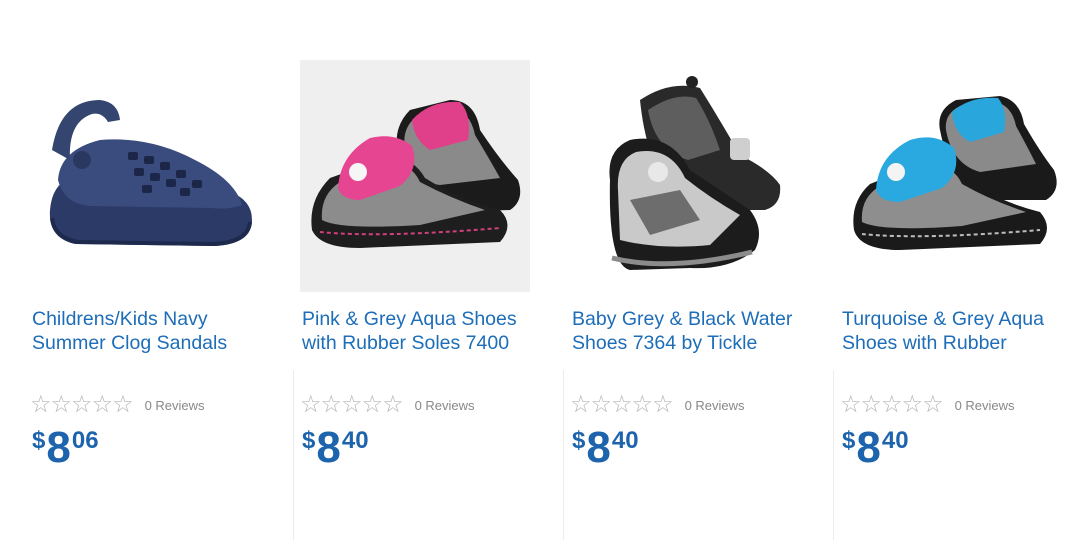 The height and width of the screenshot is (540, 1080). What do you see at coordinates (955, 176) in the screenshot?
I see `turquoise-aqua-shoes-image` at bounding box center [955, 176].